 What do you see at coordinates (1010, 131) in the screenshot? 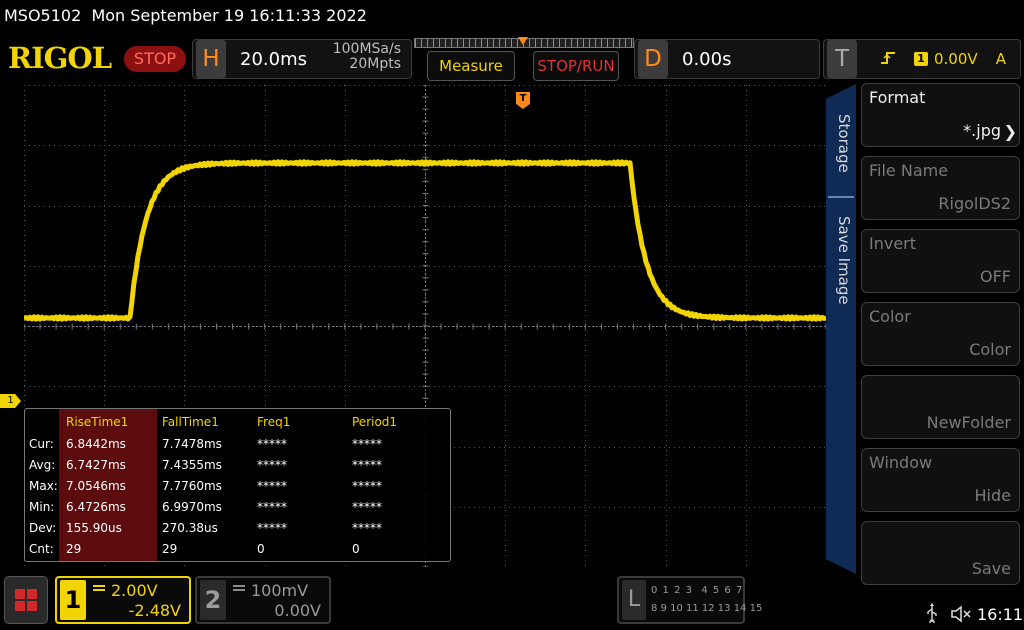
I see `chevron-right-icon: ❯` at bounding box center [1010, 131].